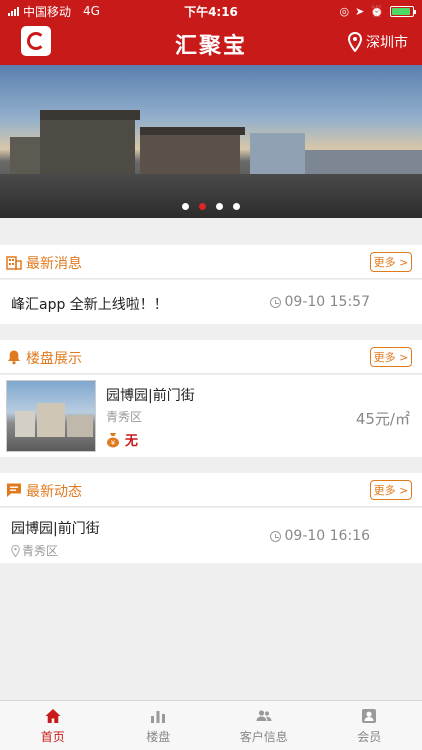 The width and height of the screenshot is (422, 750). I want to click on properties-section-title: 楼盘展示, so click(54, 359).